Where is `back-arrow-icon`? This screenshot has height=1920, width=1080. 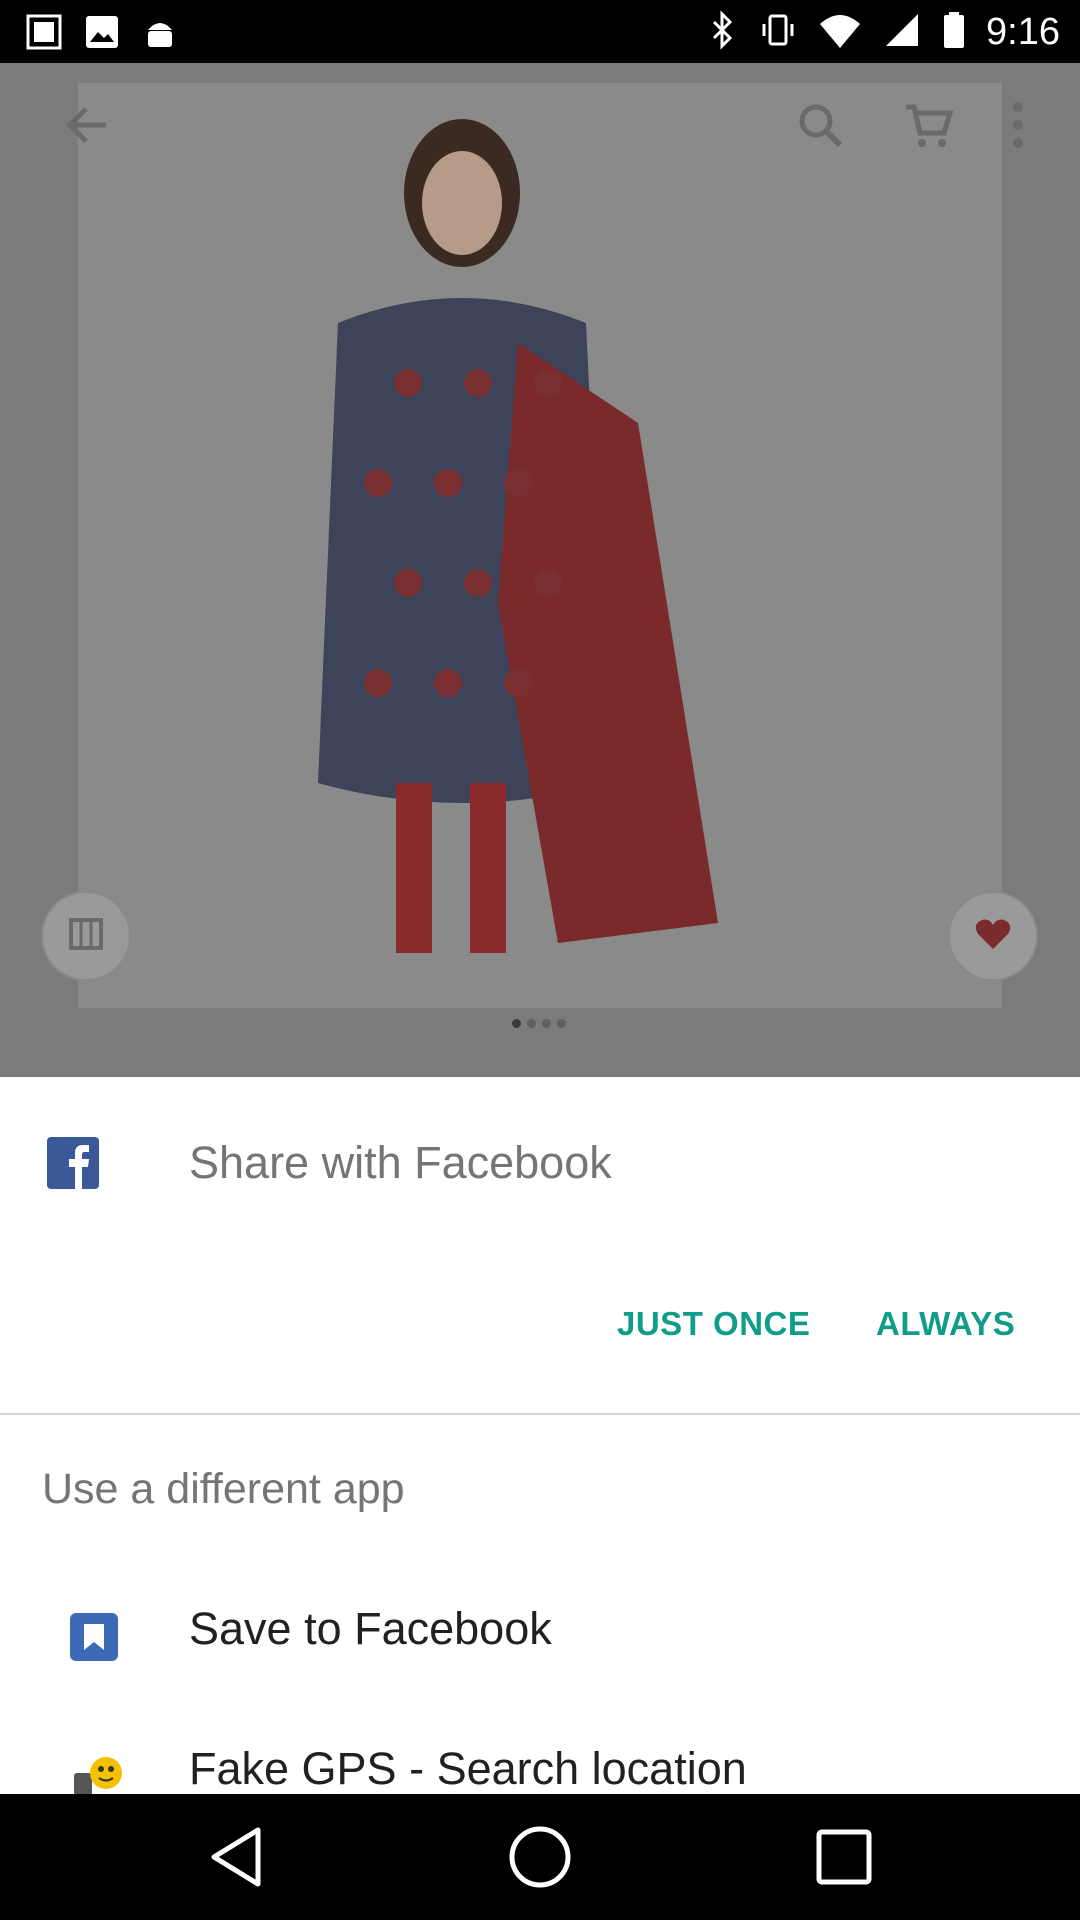 back-arrow-icon is located at coordinates (88, 125).